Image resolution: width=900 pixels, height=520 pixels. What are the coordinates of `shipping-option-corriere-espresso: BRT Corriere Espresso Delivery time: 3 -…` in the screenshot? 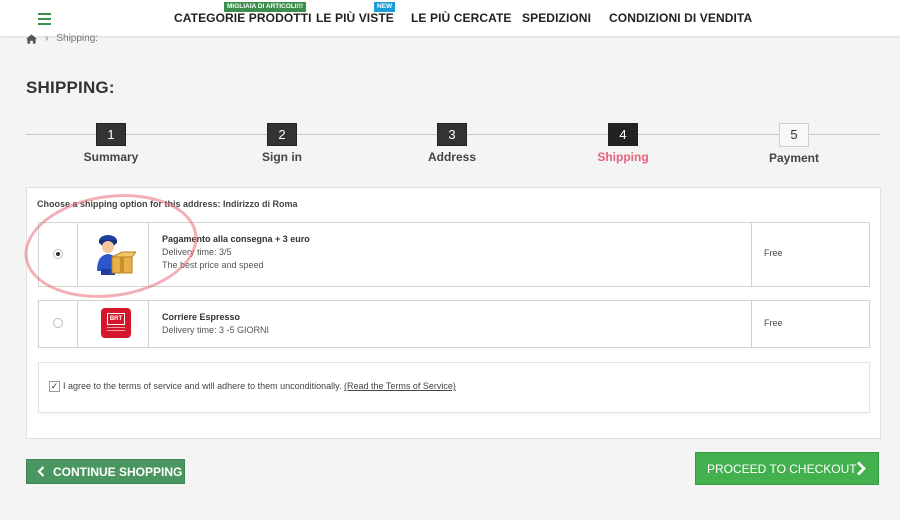 It's located at (454, 324).